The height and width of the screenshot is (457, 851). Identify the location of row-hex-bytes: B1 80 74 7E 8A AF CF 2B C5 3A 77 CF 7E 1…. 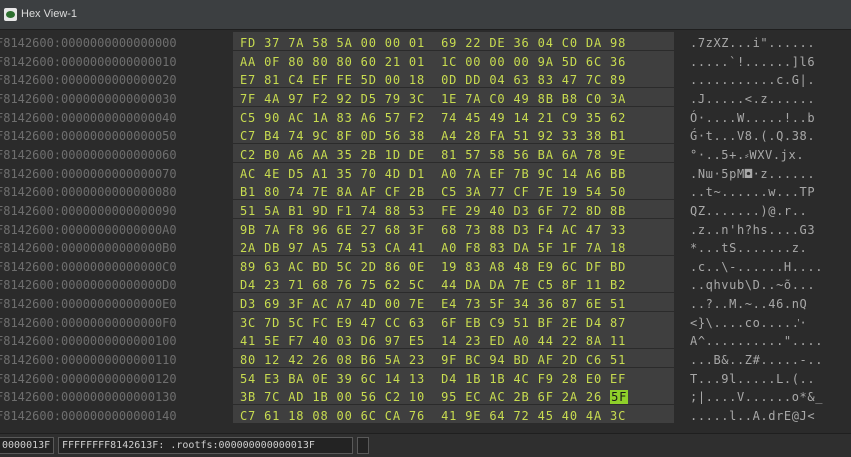
(433, 192).